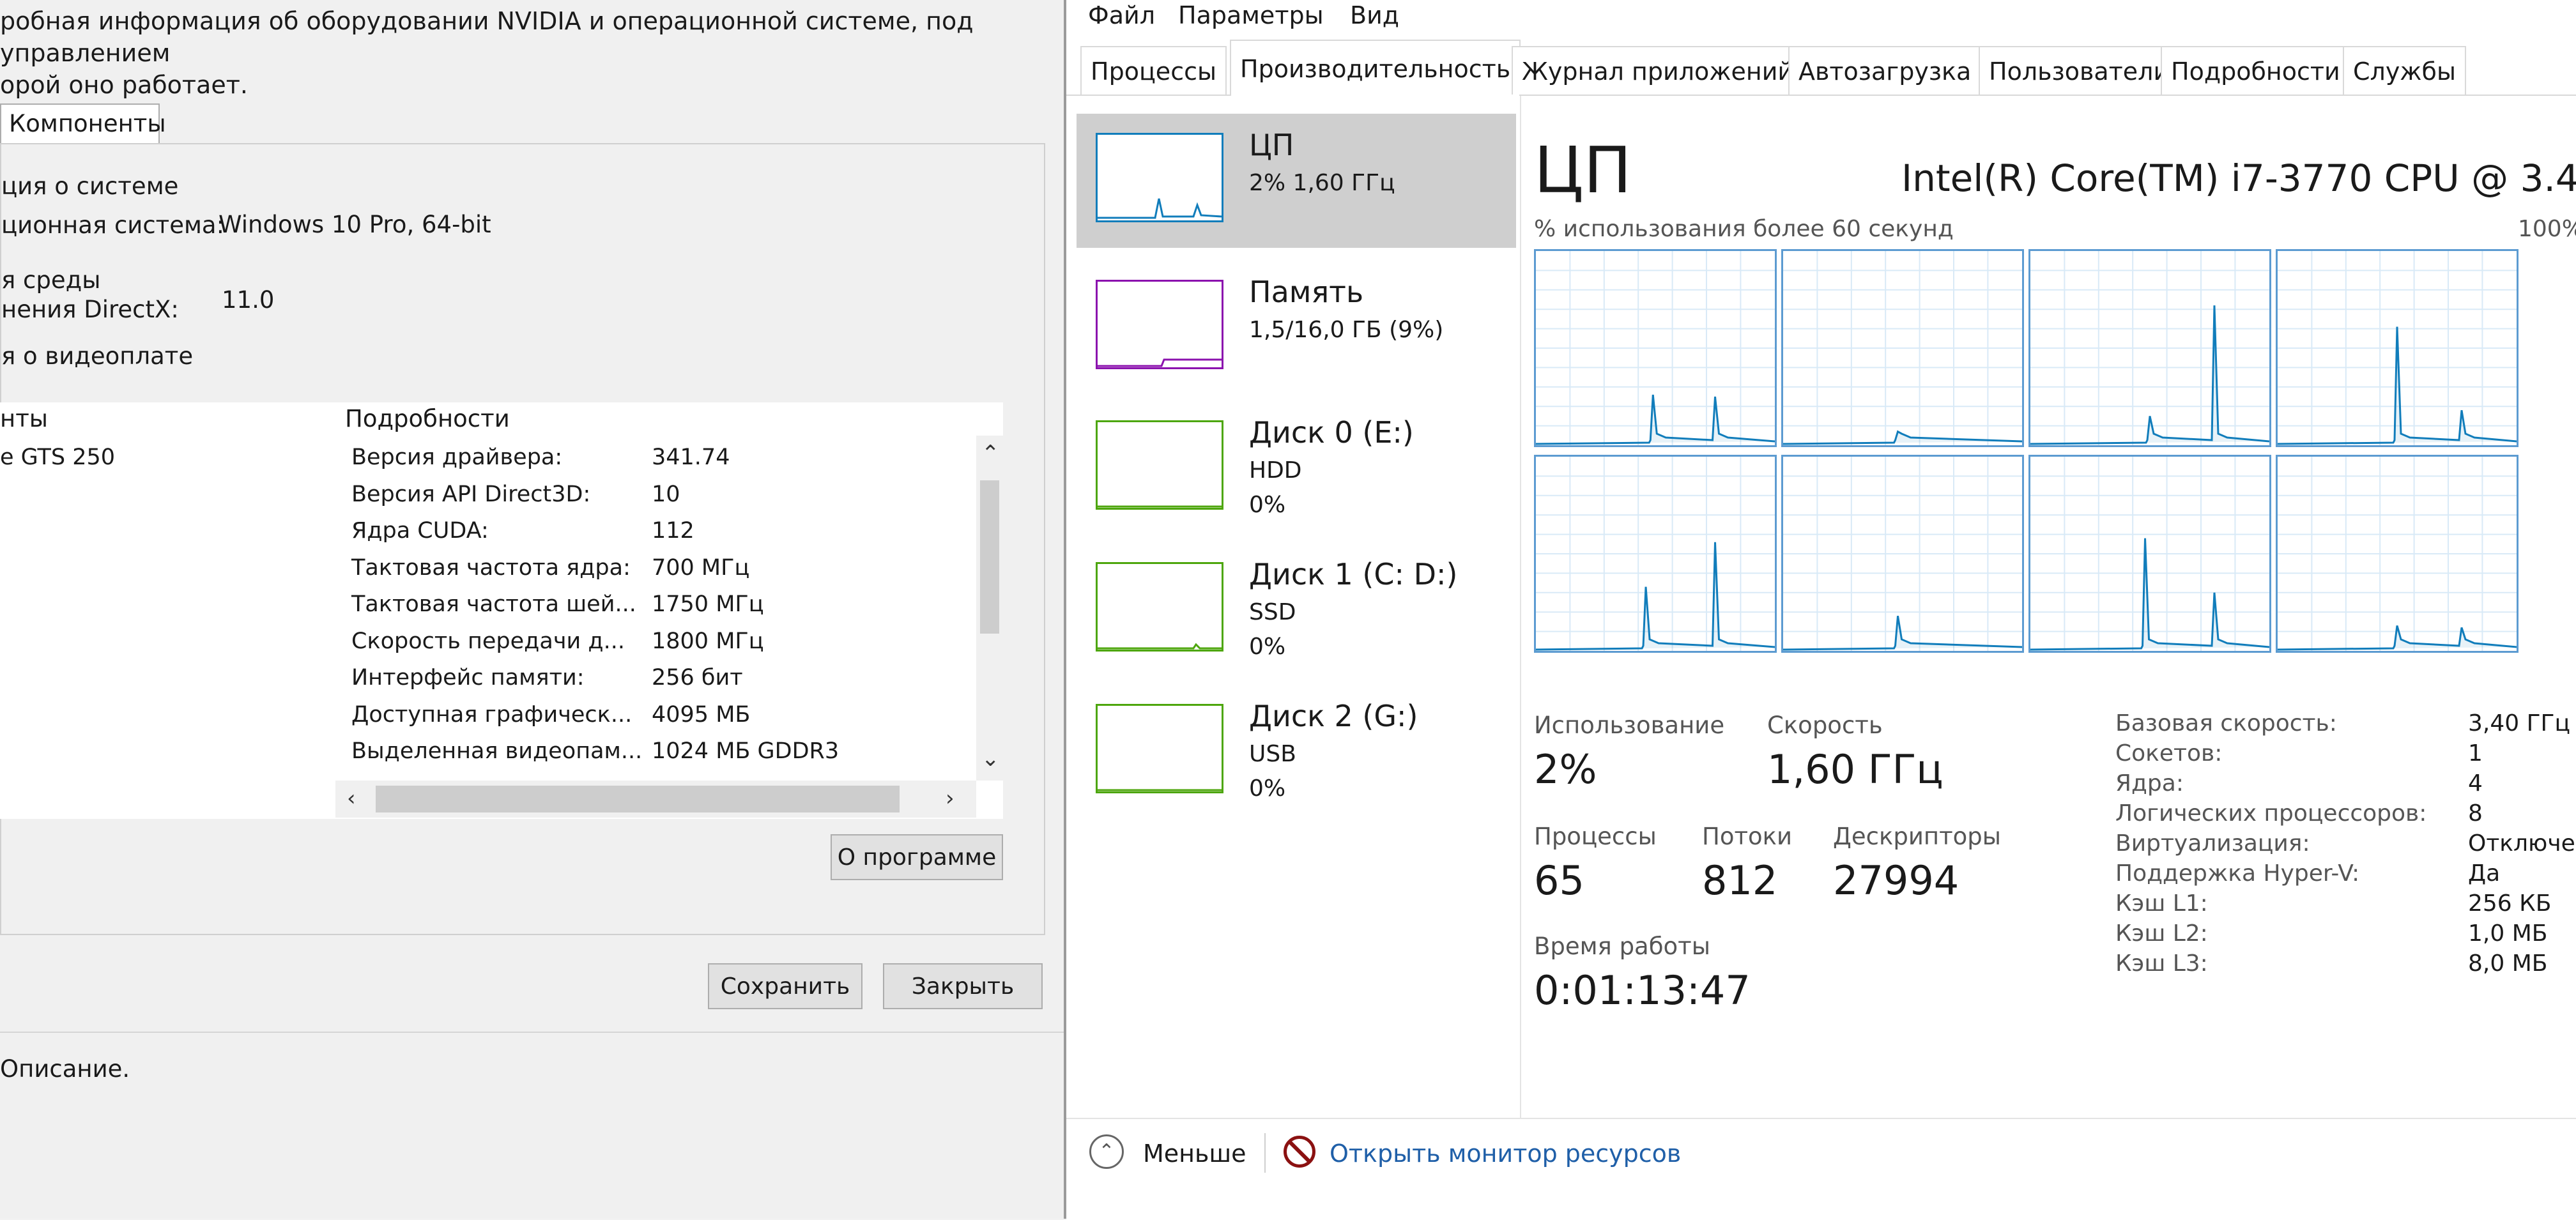 This screenshot has width=2576, height=1220. I want to click on spec-key: Кэш L2:, so click(2161, 933).